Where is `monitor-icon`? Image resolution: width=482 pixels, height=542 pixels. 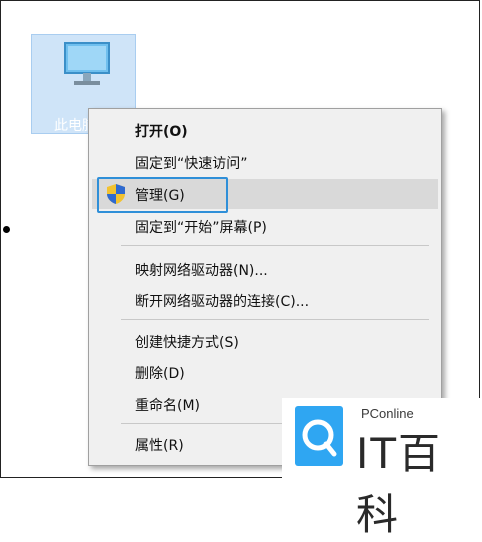 monitor-icon is located at coordinates (87, 63).